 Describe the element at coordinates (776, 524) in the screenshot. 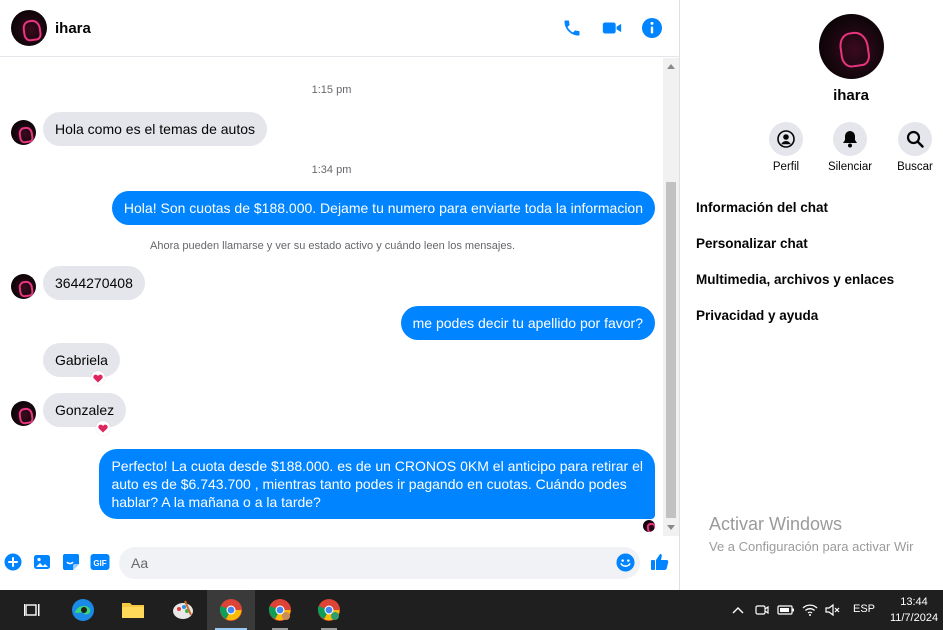

I see `watermark-title: Activar Windows` at that location.